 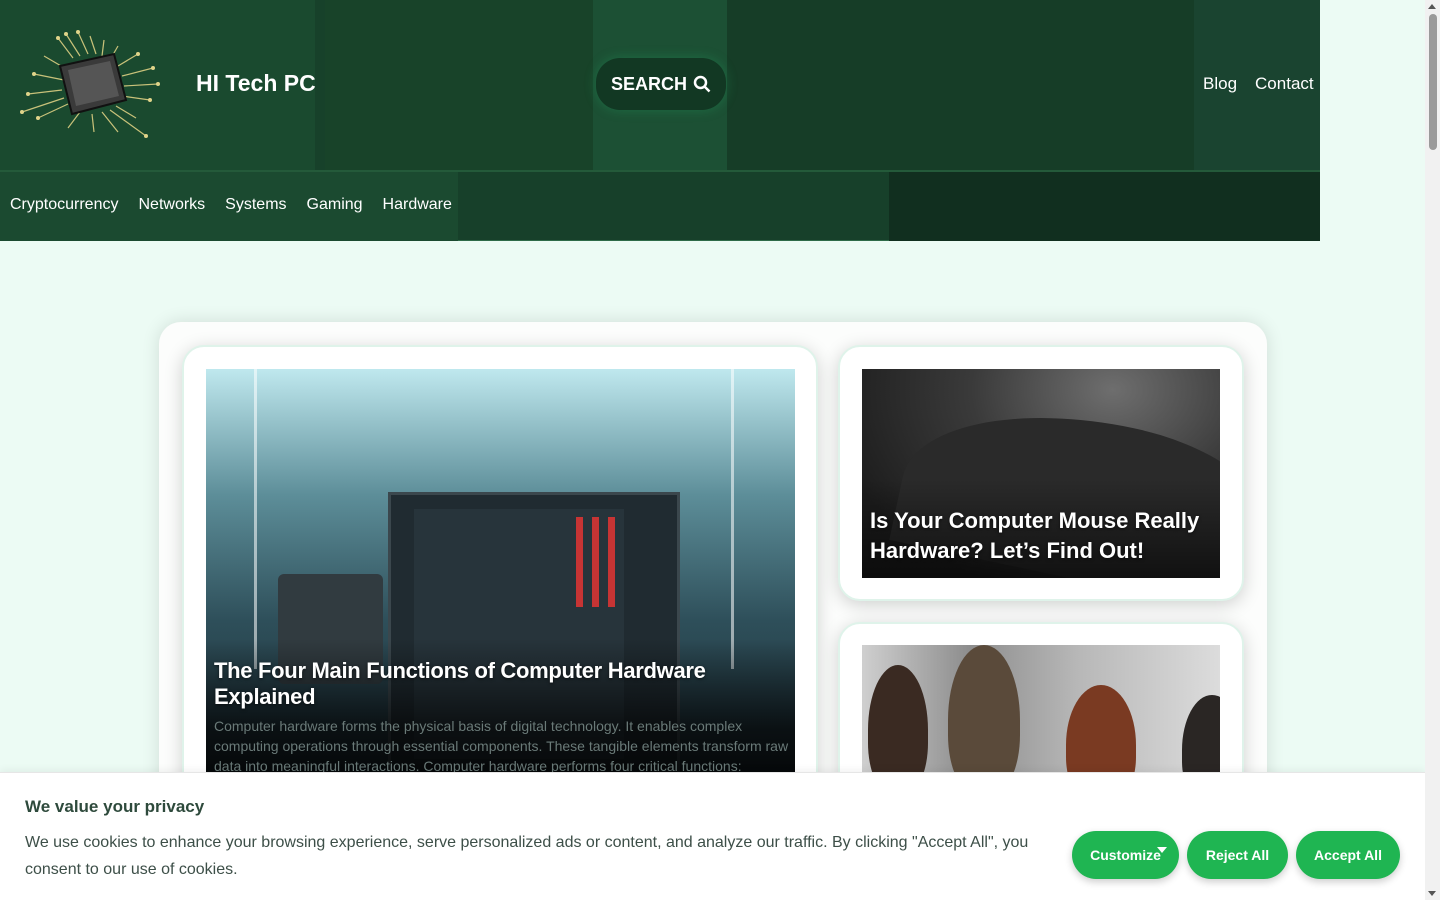 I want to click on nav-item-hardware: Hardware, so click(x=417, y=205).